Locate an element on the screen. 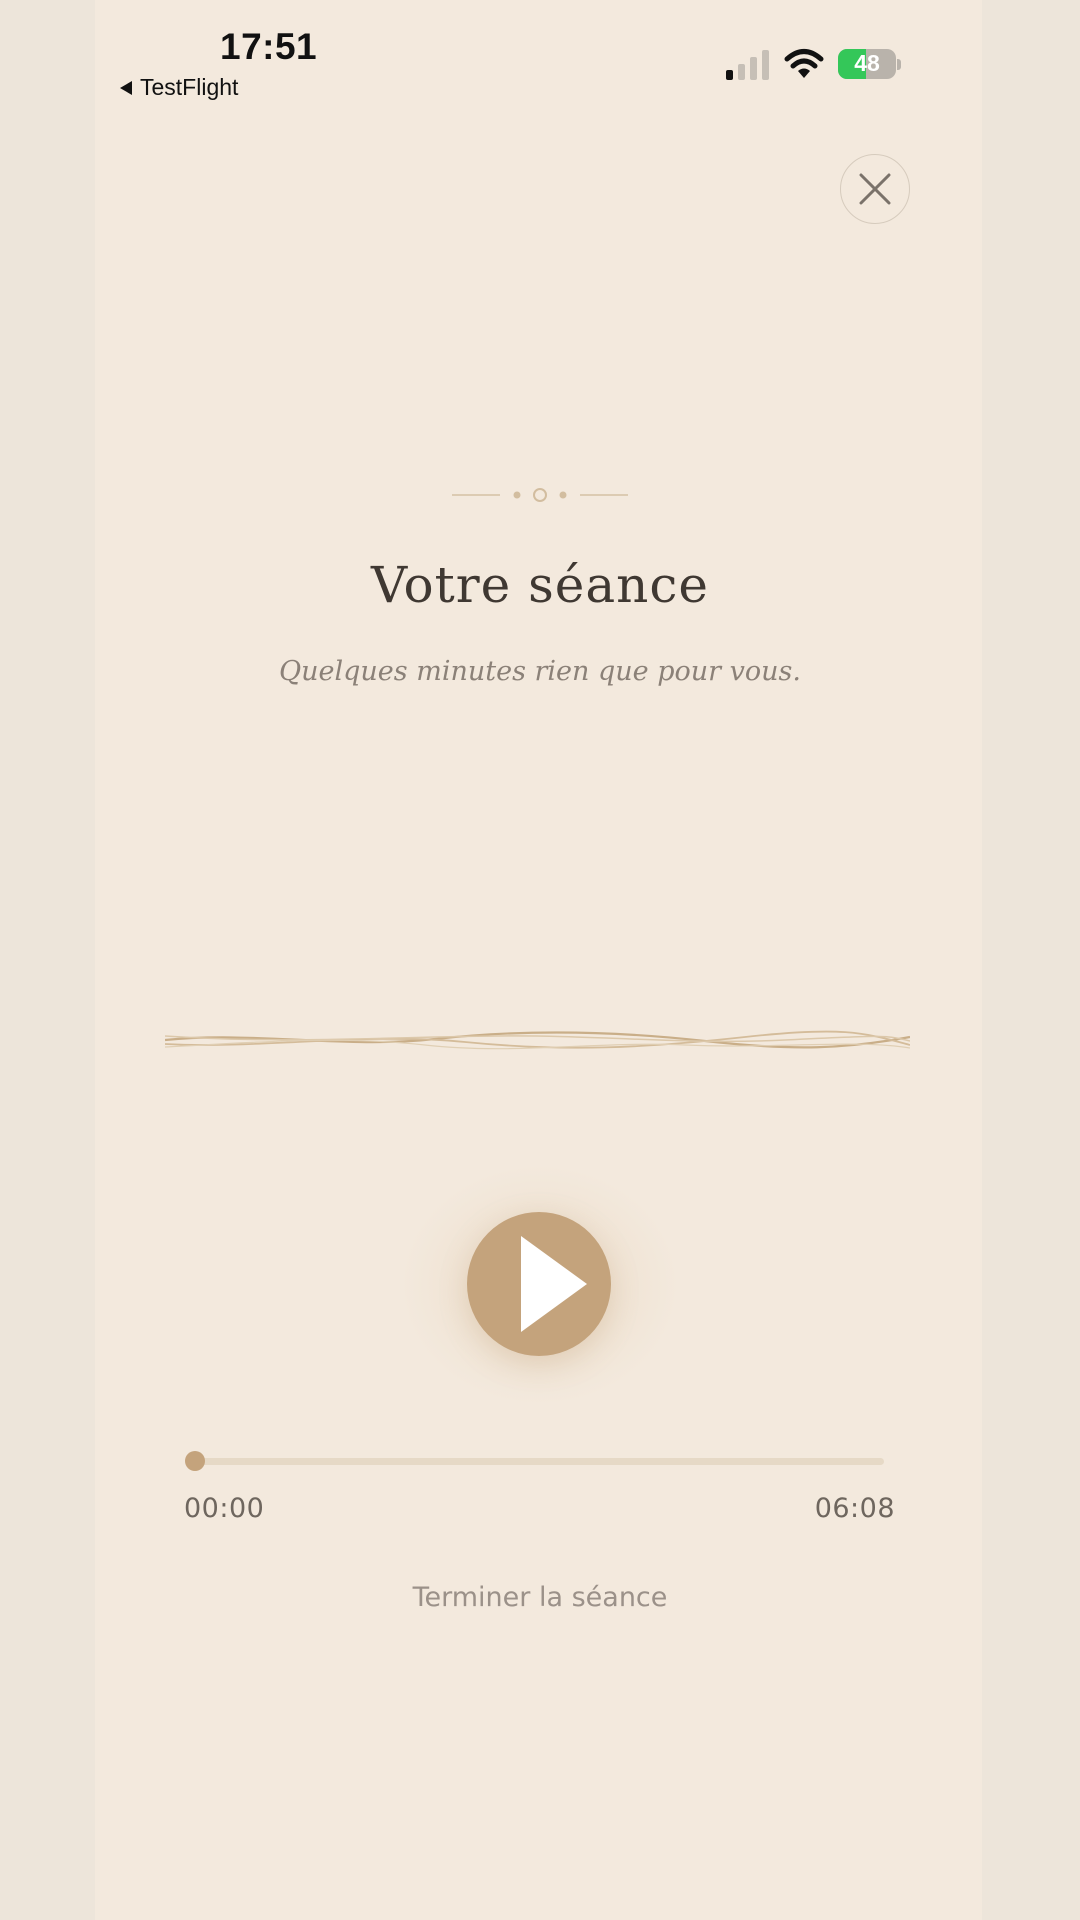 This screenshot has height=1920, width=1080. progress-scrubber-handle is located at coordinates (195, 1461).